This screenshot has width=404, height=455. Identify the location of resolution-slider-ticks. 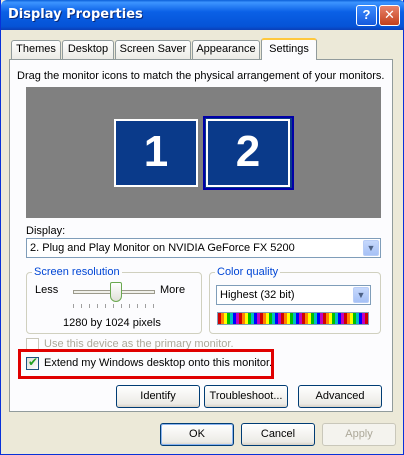
(114, 306).